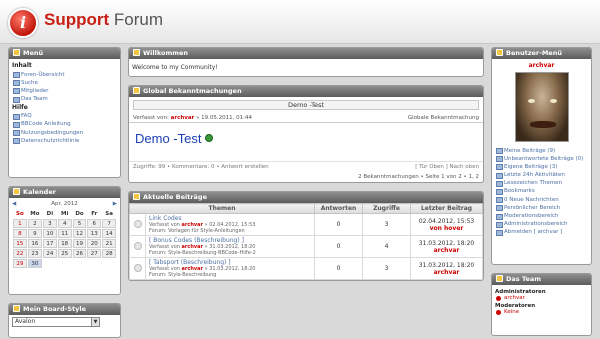 This screenshot has width=600, height=339. Describe the element at coordinates (109, 233) in the screenshot. I see `calendar-day: 14` at that location.